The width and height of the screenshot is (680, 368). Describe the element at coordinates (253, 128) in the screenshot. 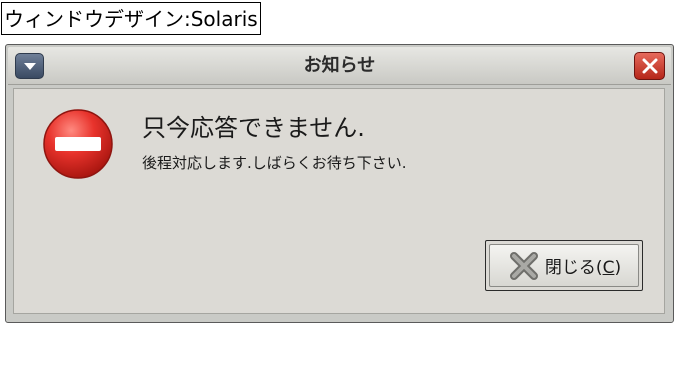

I see `message-headline: 只今応答できません.` at that location.